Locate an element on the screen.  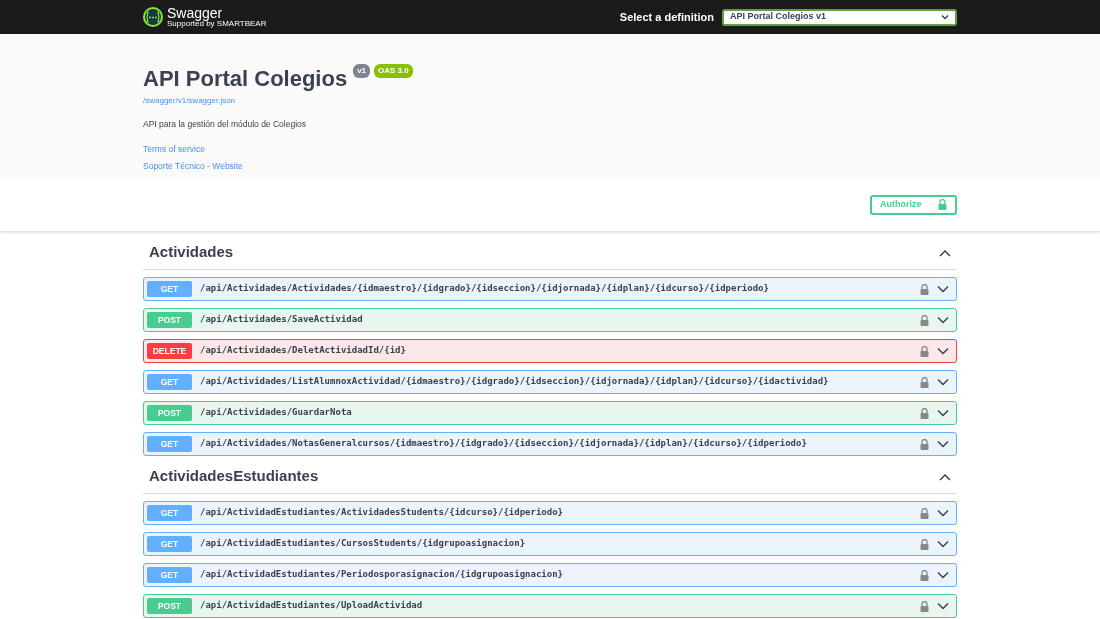
endpoint-path: /api/ActividadEstudiantes/UploadActividad is located at coordinates (312, 606).